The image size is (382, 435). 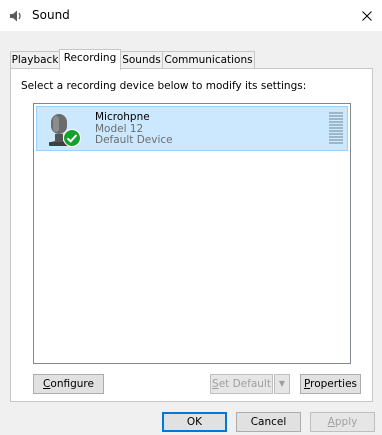 What do you see at coordinates (241, 384) in the screenshot?
I see `set-default-button: Set Default` at bounding box center [241, 384].